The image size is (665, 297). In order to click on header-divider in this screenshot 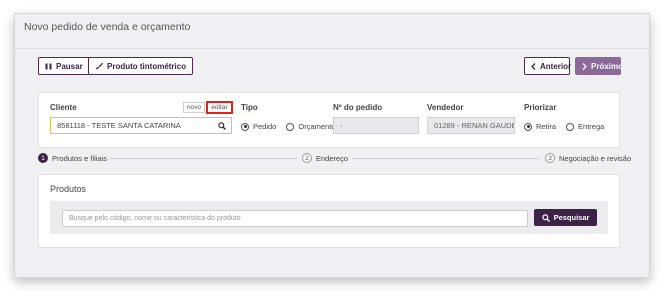, I will do `click(332, 48)`.